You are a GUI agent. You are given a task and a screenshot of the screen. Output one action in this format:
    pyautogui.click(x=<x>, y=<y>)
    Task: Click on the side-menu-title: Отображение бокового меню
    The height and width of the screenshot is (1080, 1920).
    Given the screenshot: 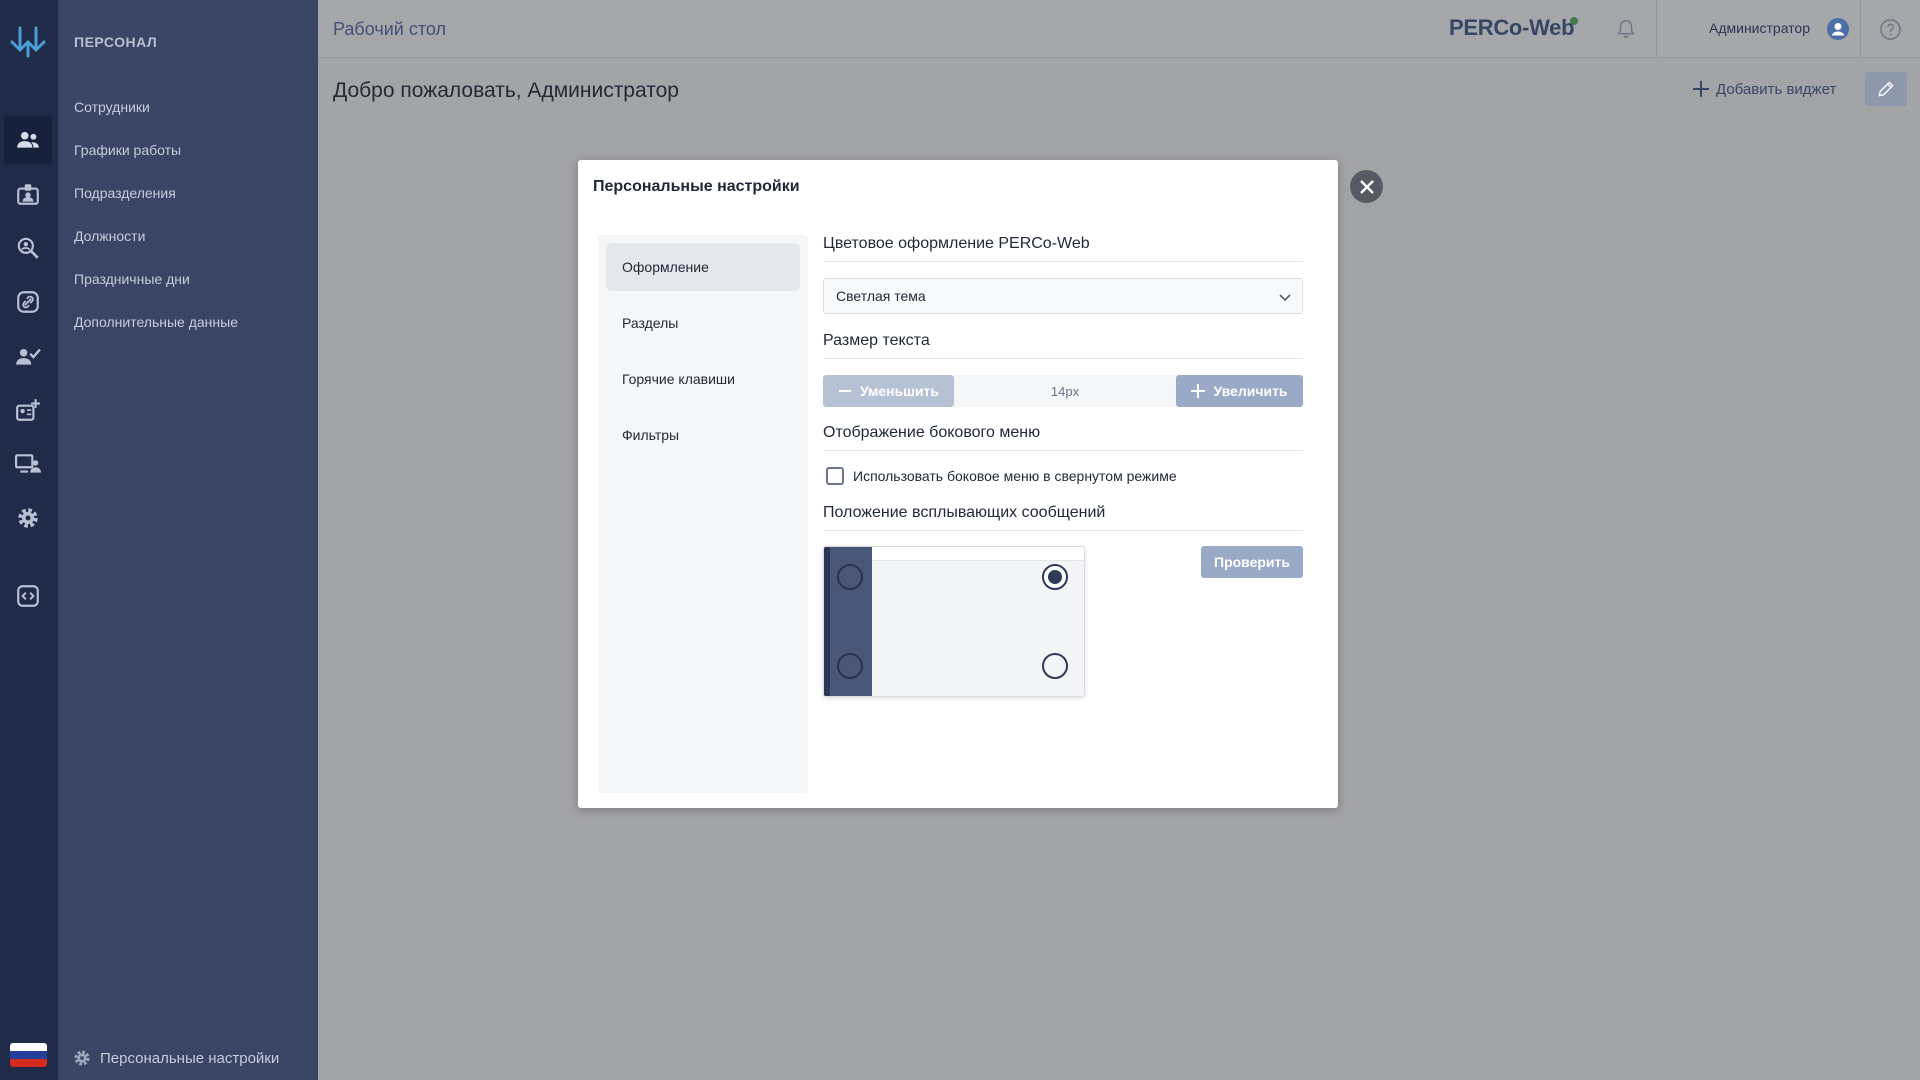 What is the action you would take?
    pyautogui.click(x=1063, y=437)
    